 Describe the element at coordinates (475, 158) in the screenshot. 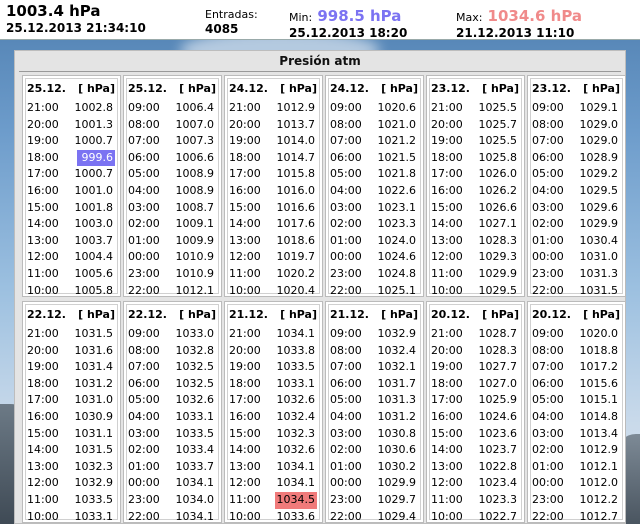

I see `reading-row: 18:00 1025.8` at that location.